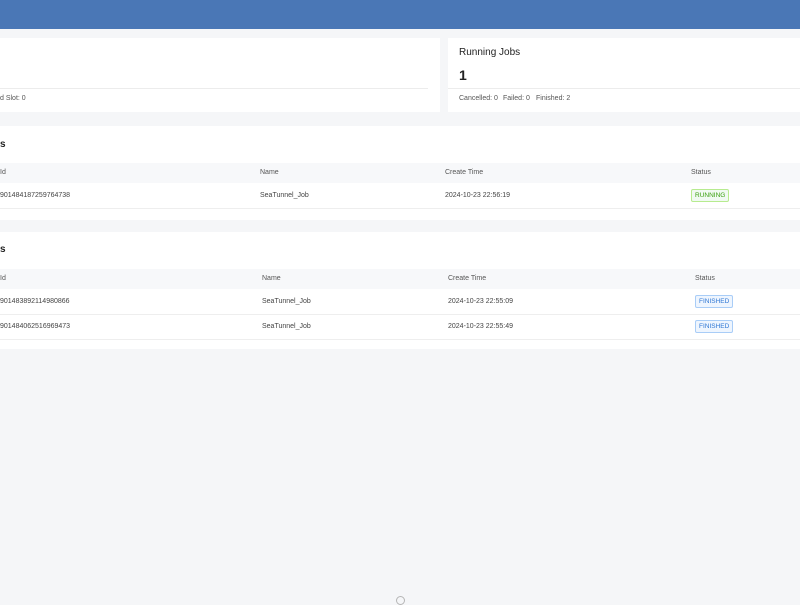 The image size is (800, 605). What do you see at coordinates (463, 75) in the screenshot?
I see `running-jobs-count: 1` at bounding box center [463, 75].